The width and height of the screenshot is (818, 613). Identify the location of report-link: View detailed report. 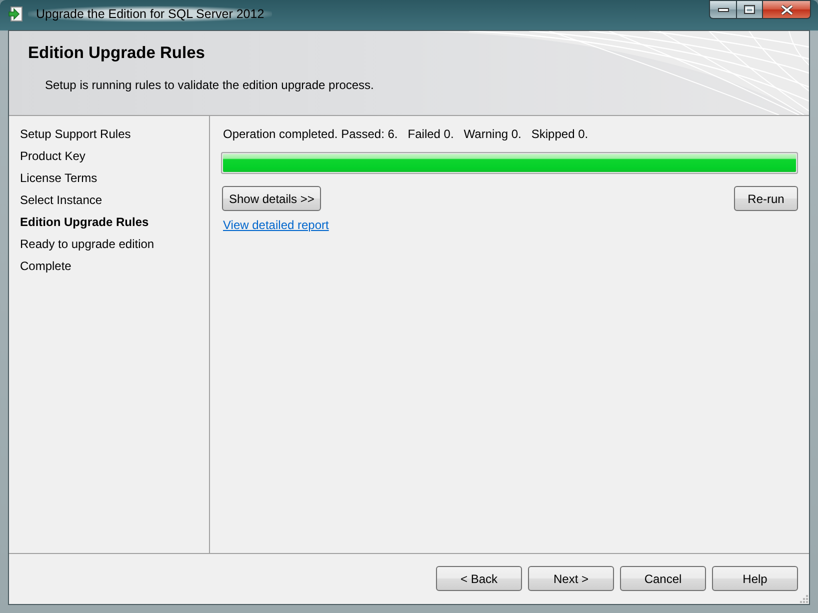
(276, 225).